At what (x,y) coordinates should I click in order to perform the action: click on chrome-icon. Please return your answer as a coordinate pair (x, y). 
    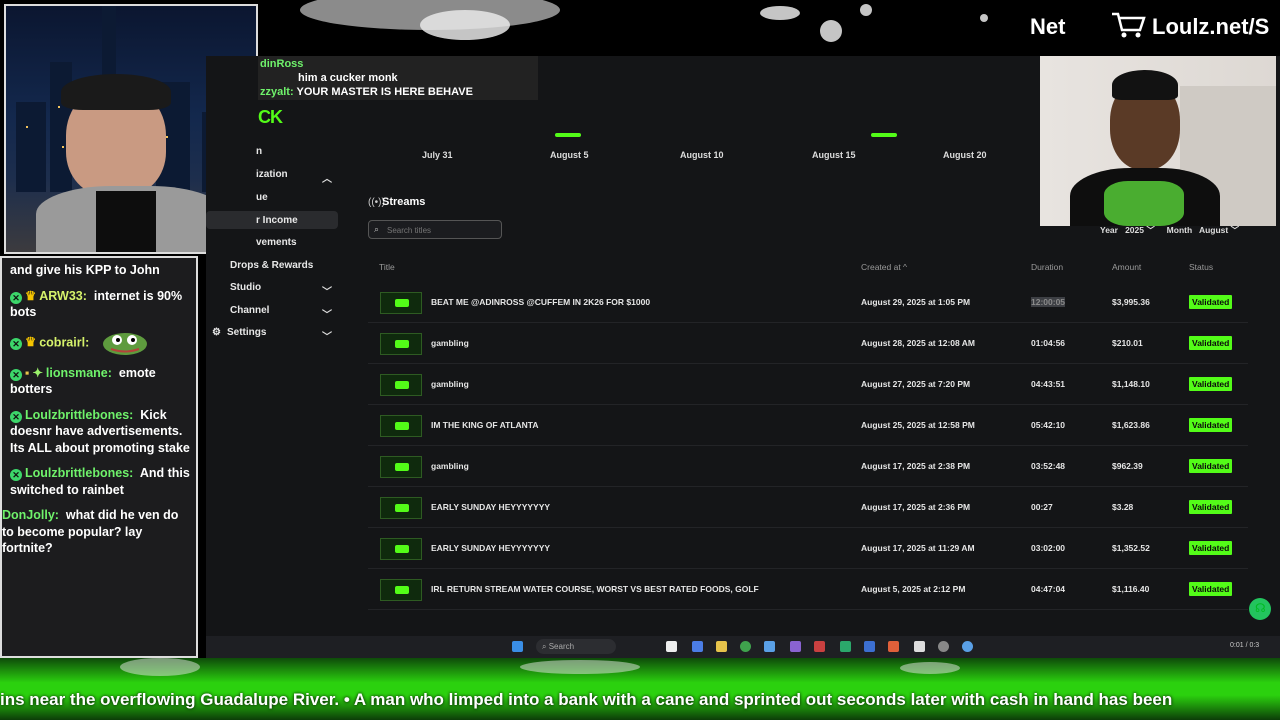
    Looking at the image, I should click on (745, 646).